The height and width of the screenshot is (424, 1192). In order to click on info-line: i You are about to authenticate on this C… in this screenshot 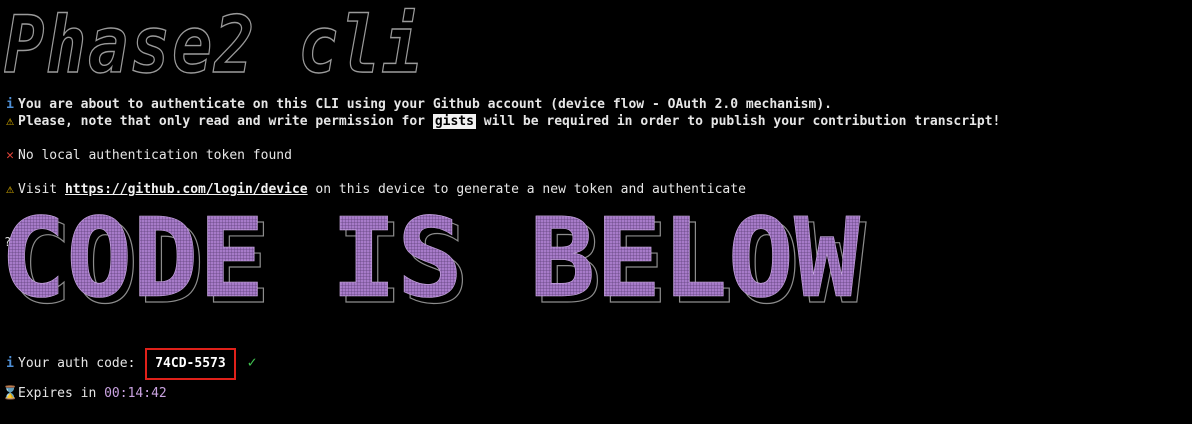, I will do `click(417, 105)`.